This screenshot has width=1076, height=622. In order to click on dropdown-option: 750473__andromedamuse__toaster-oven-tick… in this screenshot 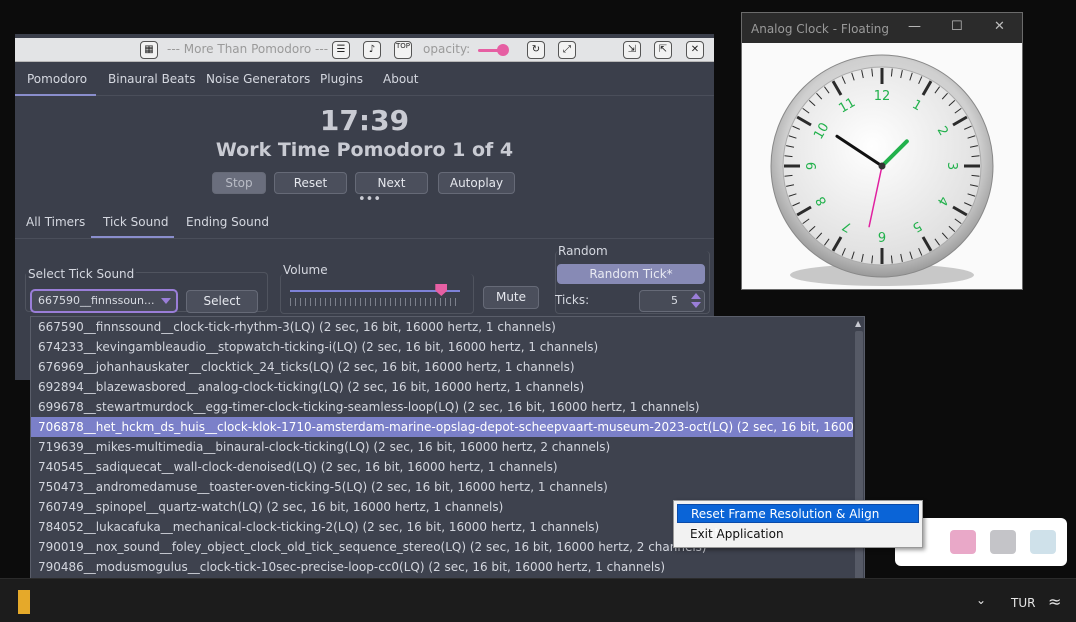, I will do `click(442, 487)`.